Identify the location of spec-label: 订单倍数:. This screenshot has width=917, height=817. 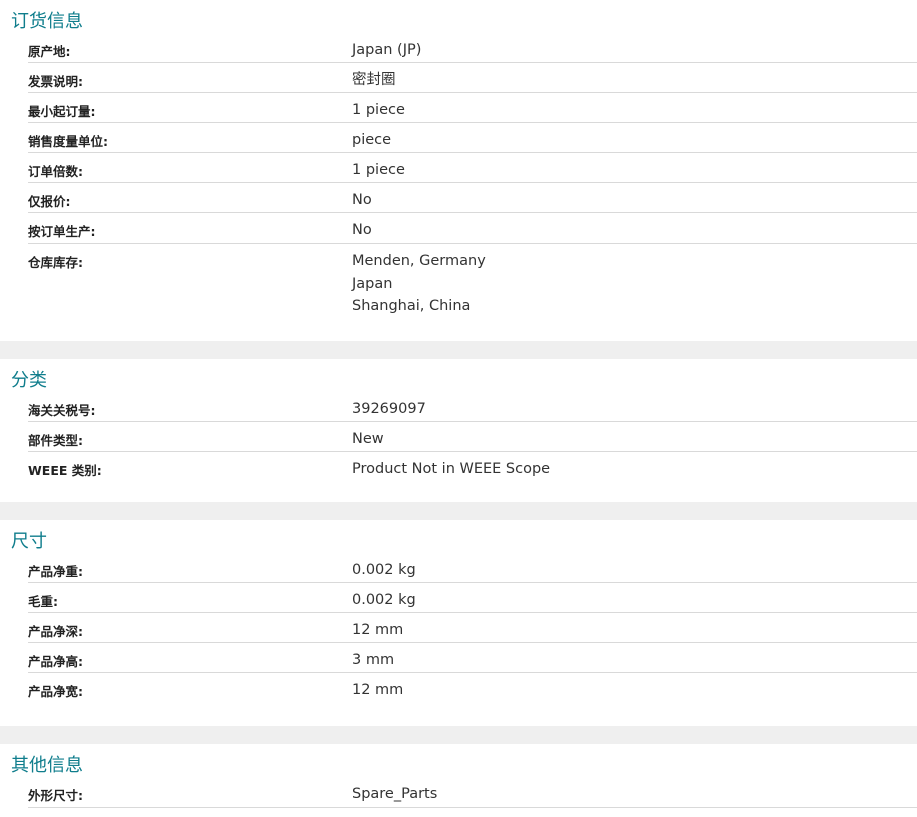
(55, 171).